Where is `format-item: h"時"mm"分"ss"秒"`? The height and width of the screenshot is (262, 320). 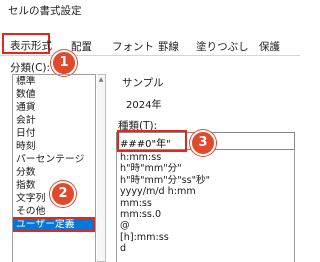 format-item: h"時"mm"分"ss"秒" is located at coordinates (205, 180).